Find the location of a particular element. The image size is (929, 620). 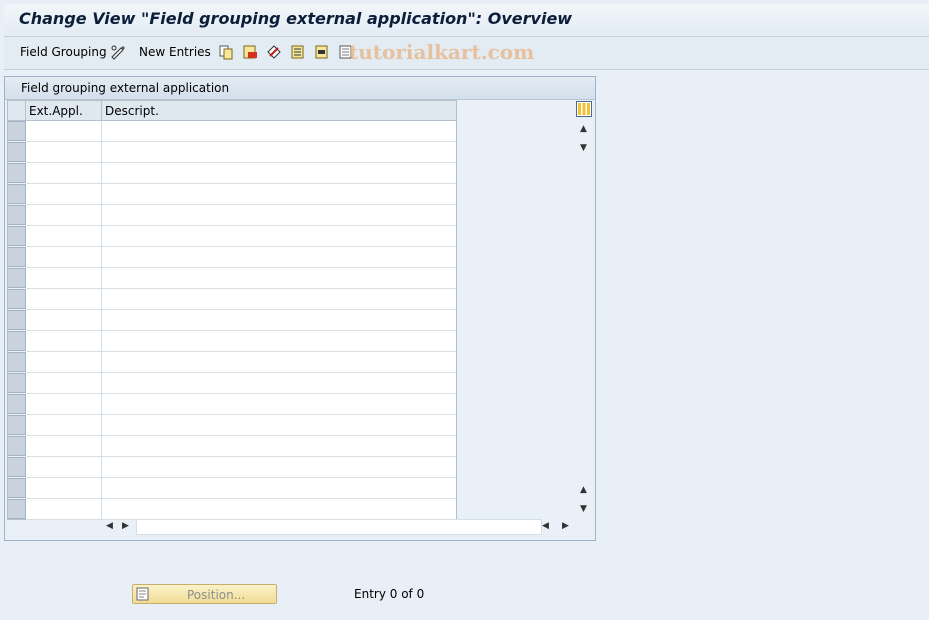

table-title: Field grouping external application is located at coordinates (125, 88).